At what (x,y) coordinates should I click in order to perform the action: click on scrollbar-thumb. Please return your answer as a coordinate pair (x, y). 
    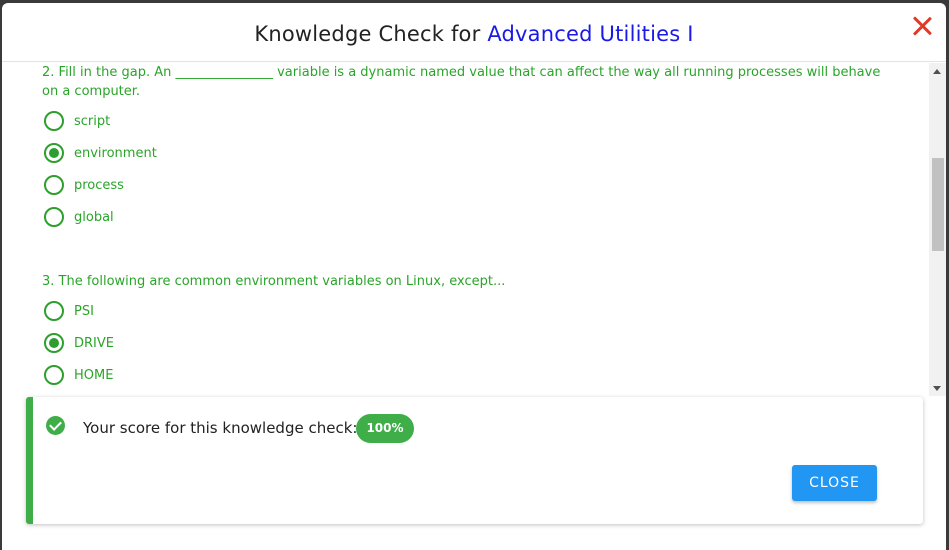
    Looking at the image, I should click on (938, 204).